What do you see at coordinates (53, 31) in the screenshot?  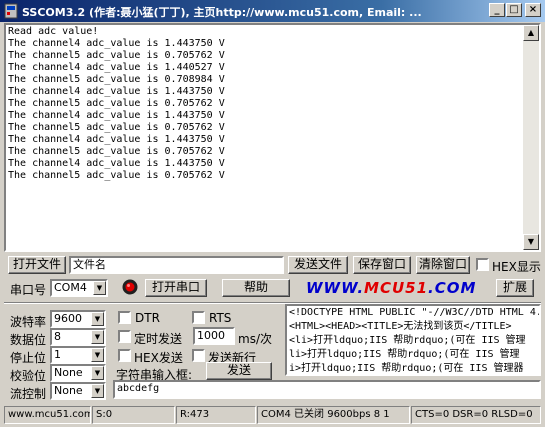 I see `receive-line: Read adc value!` at bounding box center [53, 31].